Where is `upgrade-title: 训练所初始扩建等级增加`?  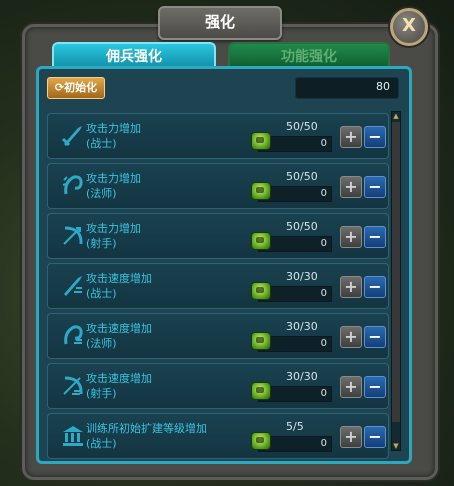
upgrade-title: 训练所初始扩建等级增加 is located at coordinates (146, 428).